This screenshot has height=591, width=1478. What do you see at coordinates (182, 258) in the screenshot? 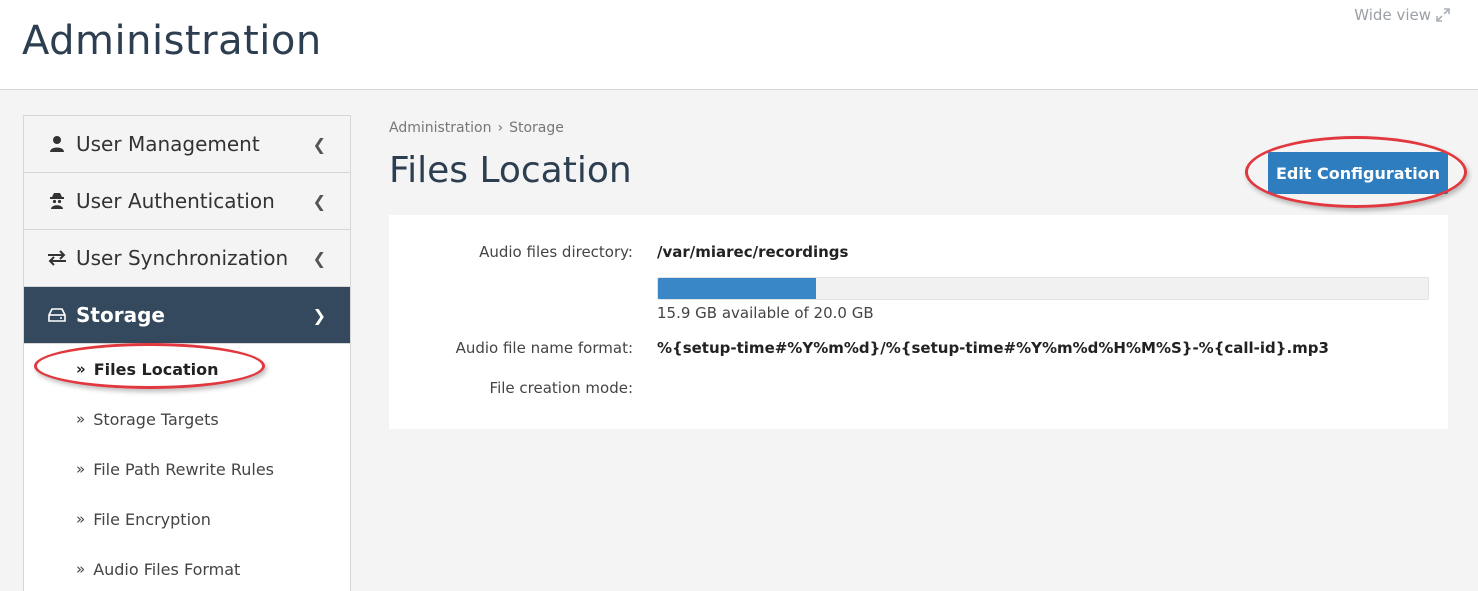
I see `sidebar-item-label: User Synchronization` at bounding box center [182, 258].